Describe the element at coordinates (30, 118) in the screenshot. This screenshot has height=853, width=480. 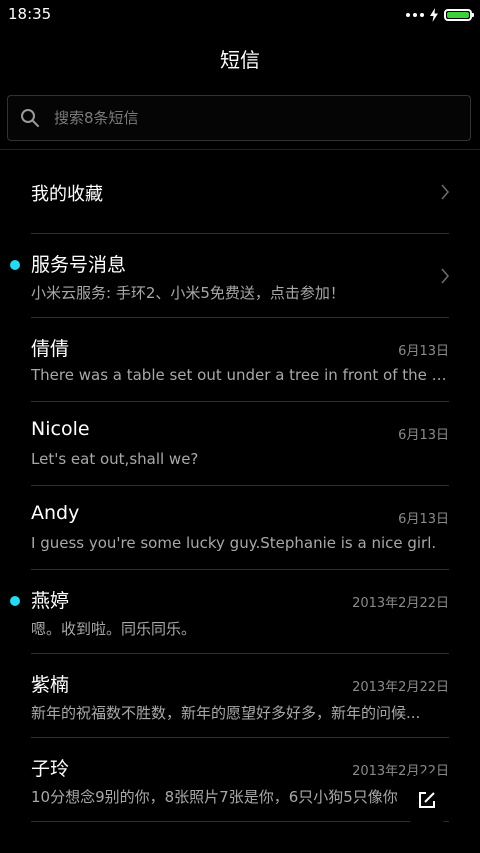
I see `search-icon` at that location.